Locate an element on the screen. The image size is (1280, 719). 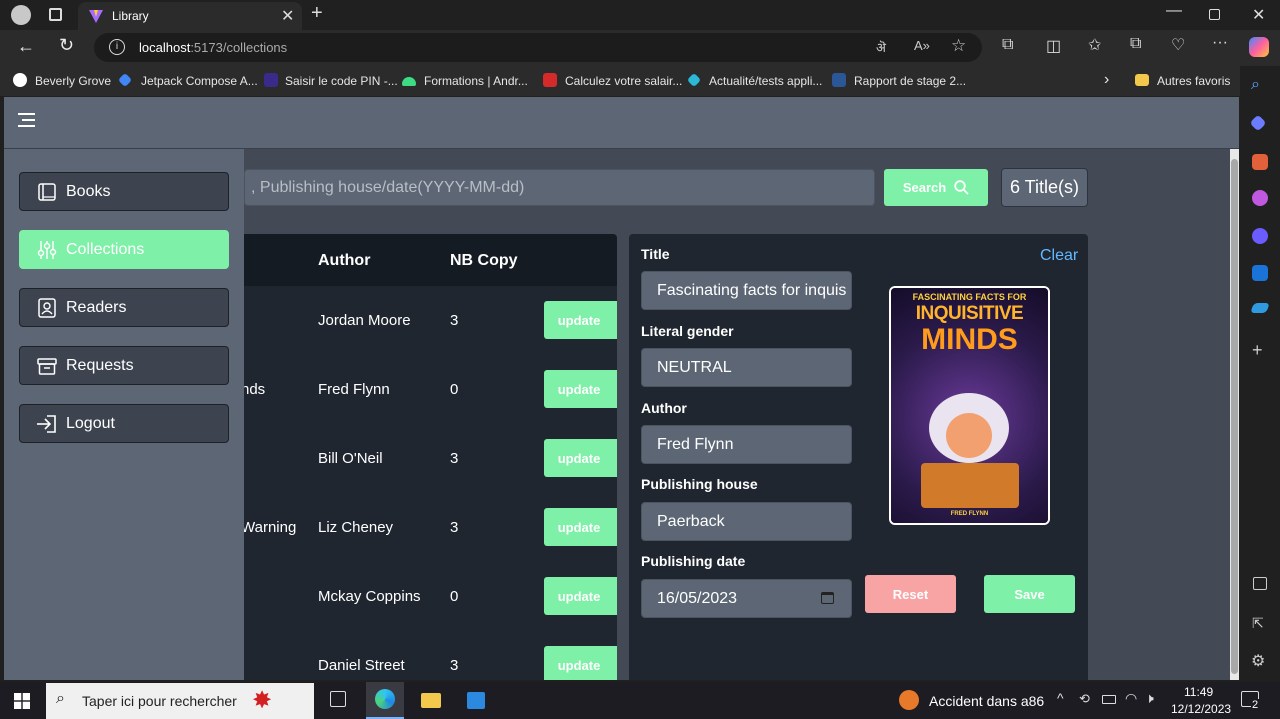
column-copies-header: NB Copy is located at coordinates (484, 260).